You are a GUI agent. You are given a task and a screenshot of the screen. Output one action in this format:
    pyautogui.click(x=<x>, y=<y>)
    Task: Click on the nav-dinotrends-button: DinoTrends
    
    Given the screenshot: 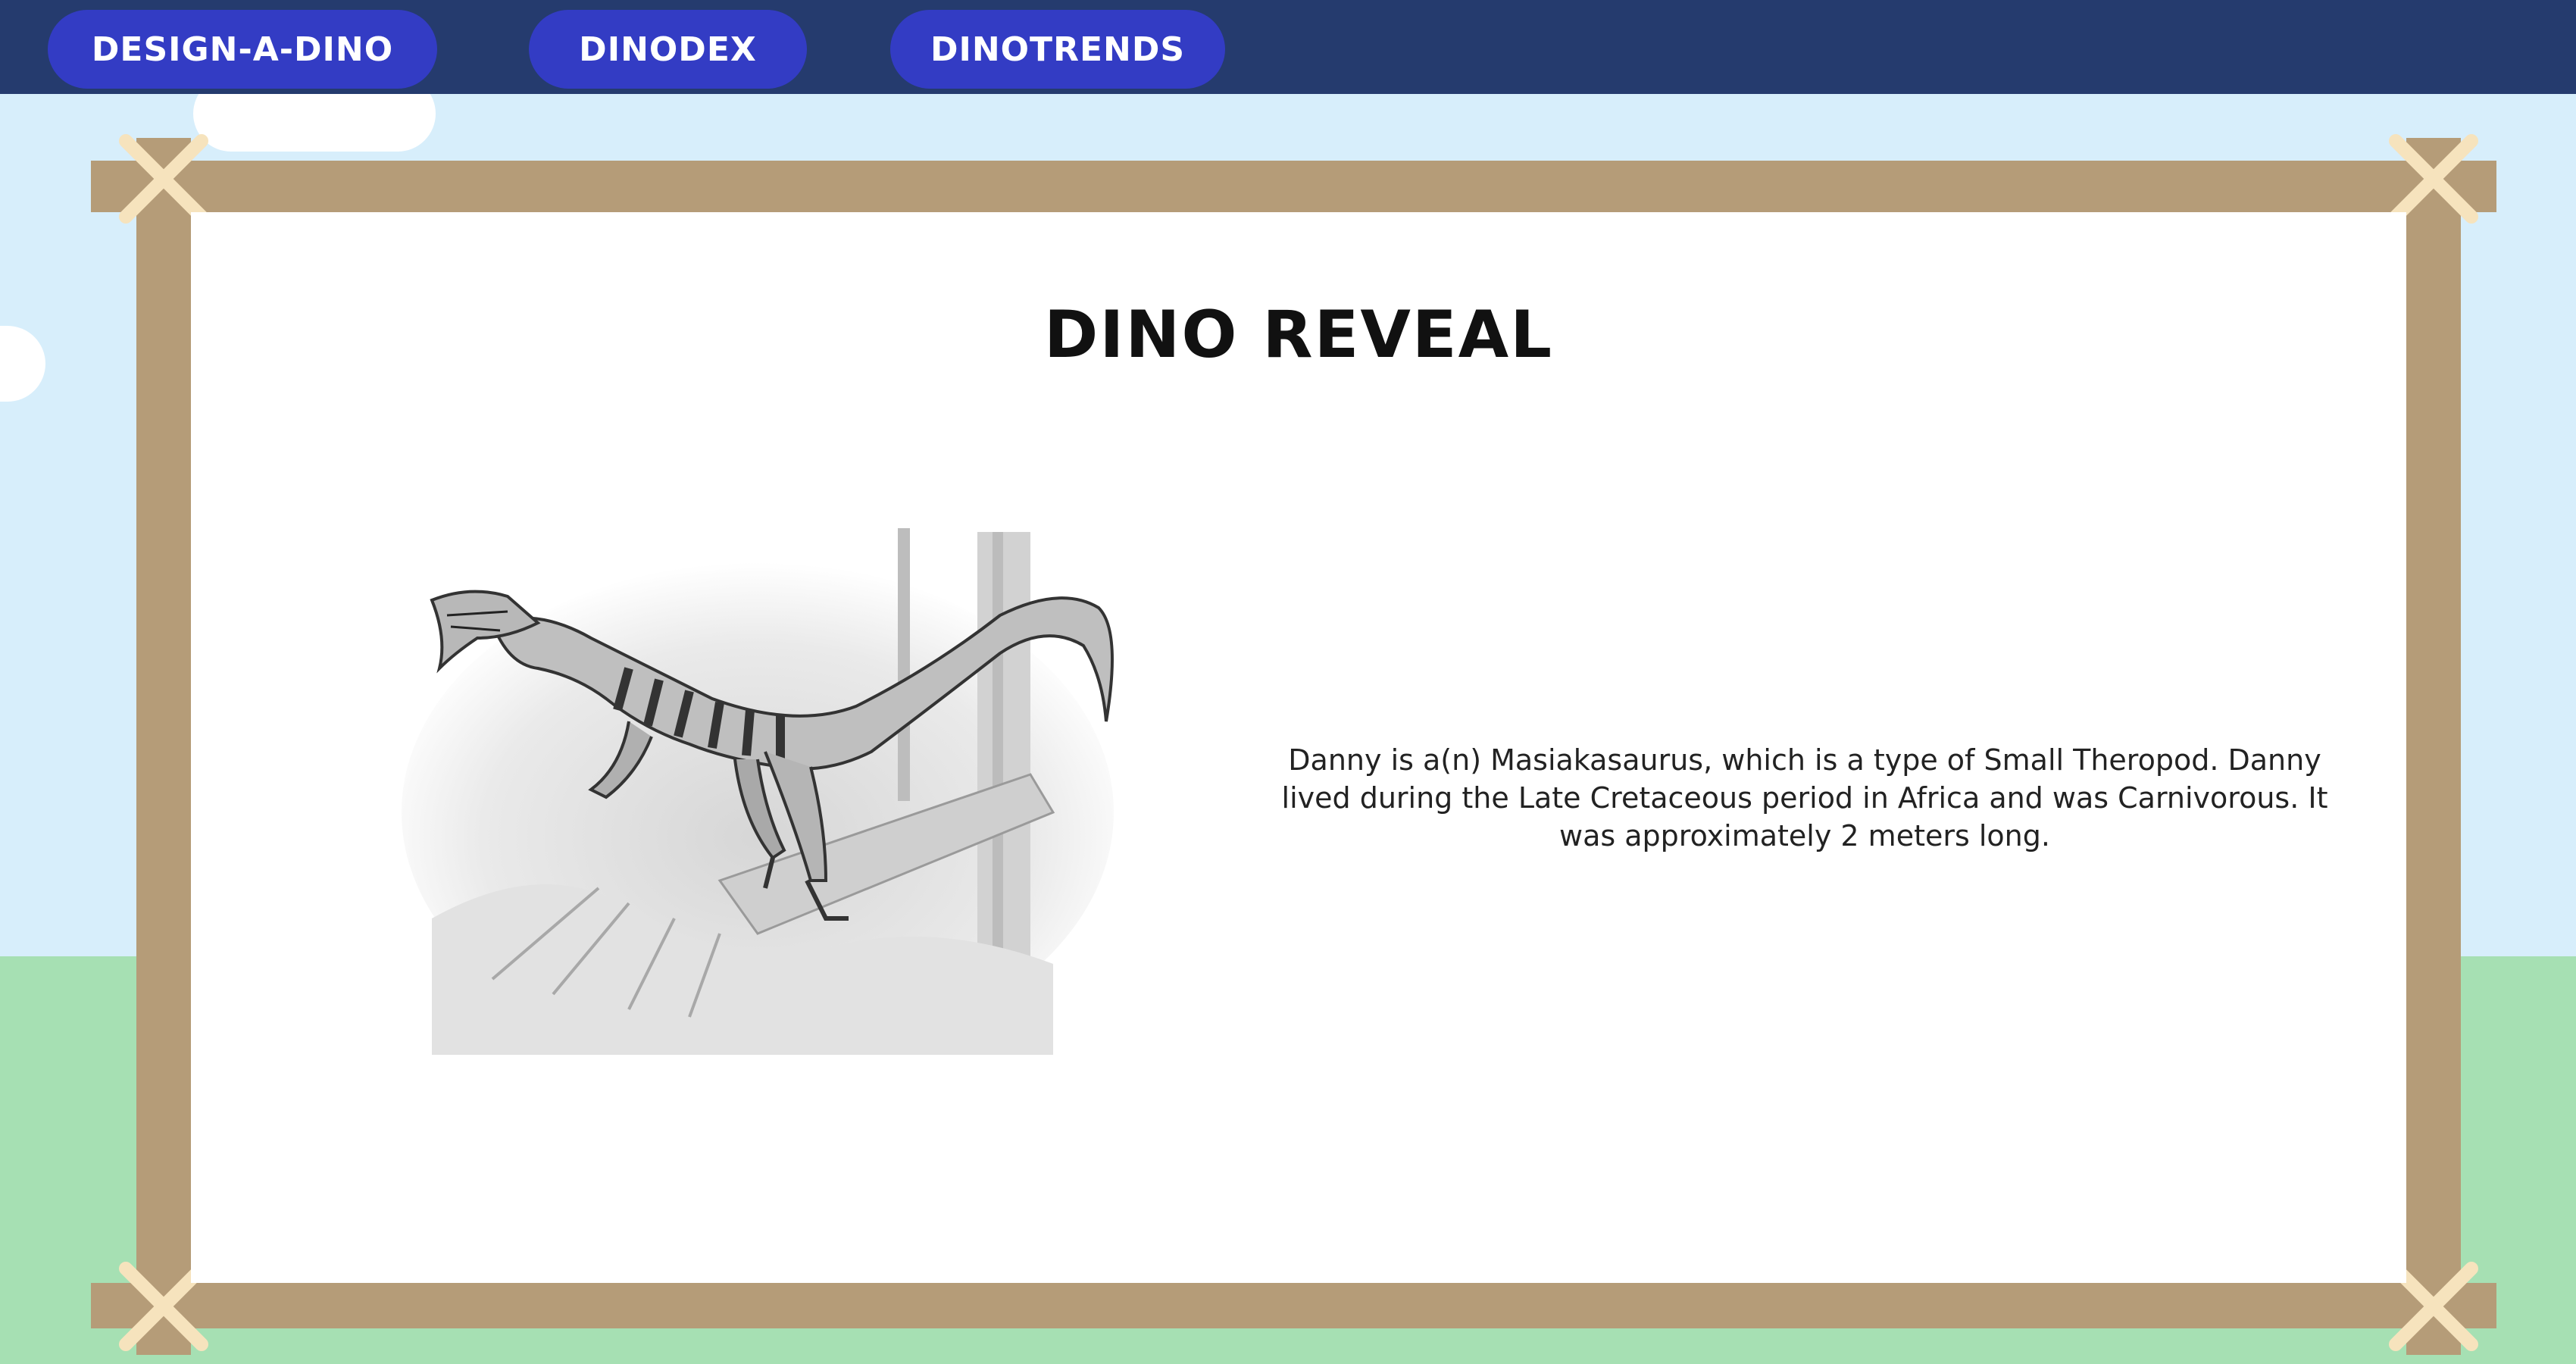 What is the action you would take?
    pyautogui.click(x=1058, y=49)
    